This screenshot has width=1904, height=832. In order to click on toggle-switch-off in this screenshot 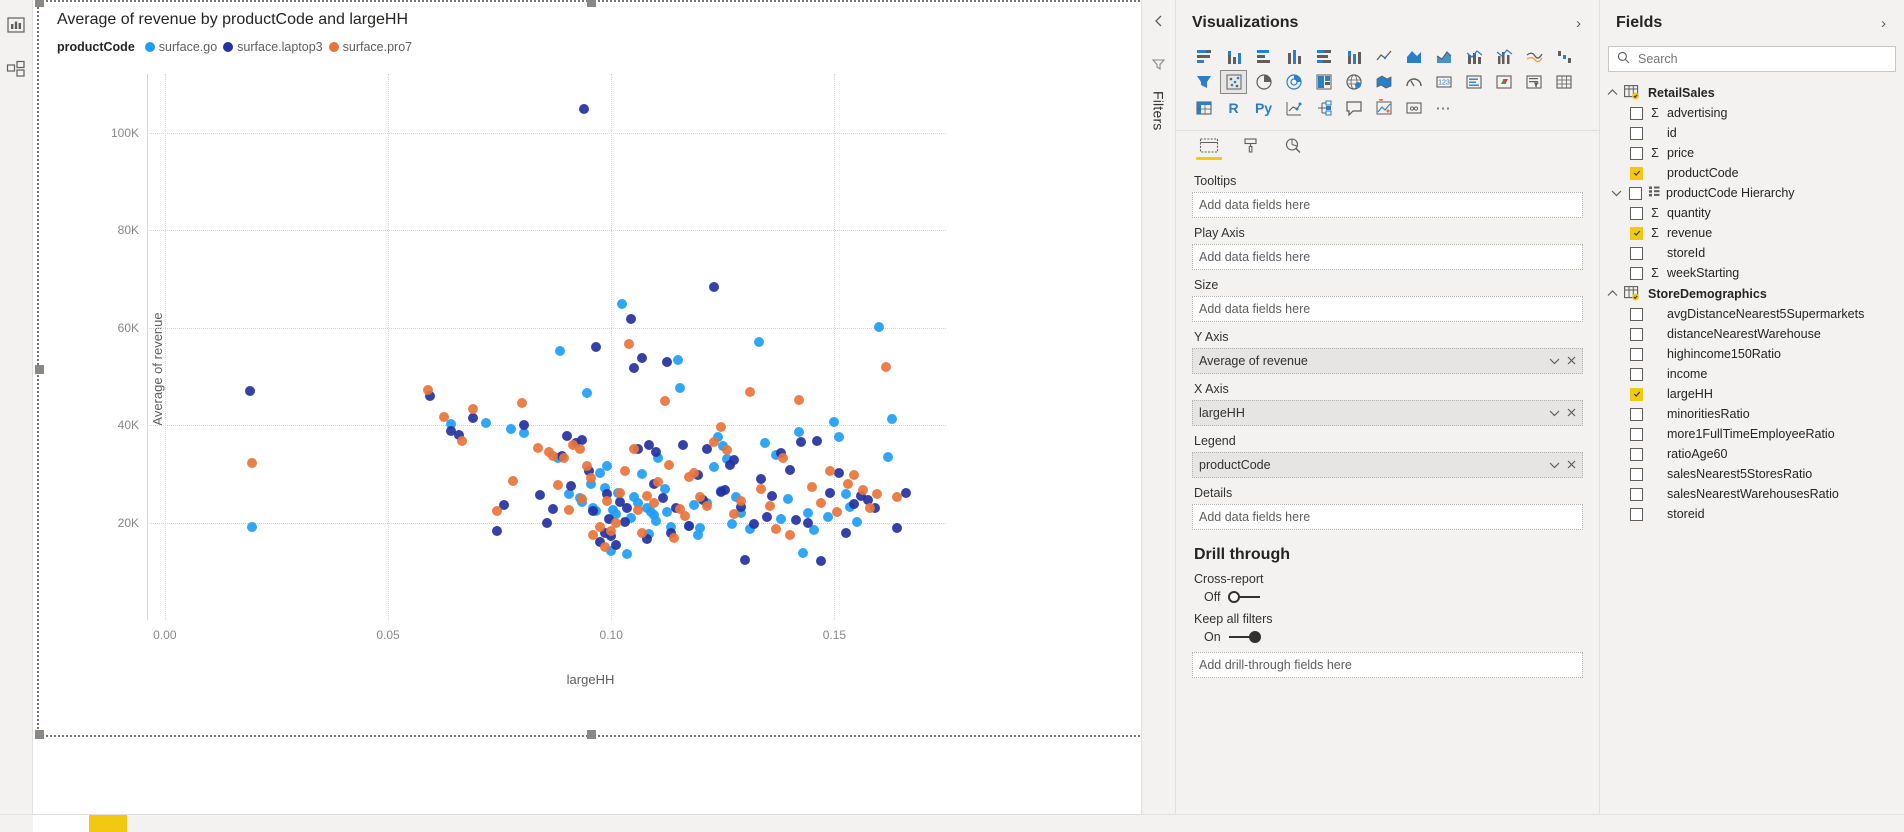, I will do `click(1244, 597)`.